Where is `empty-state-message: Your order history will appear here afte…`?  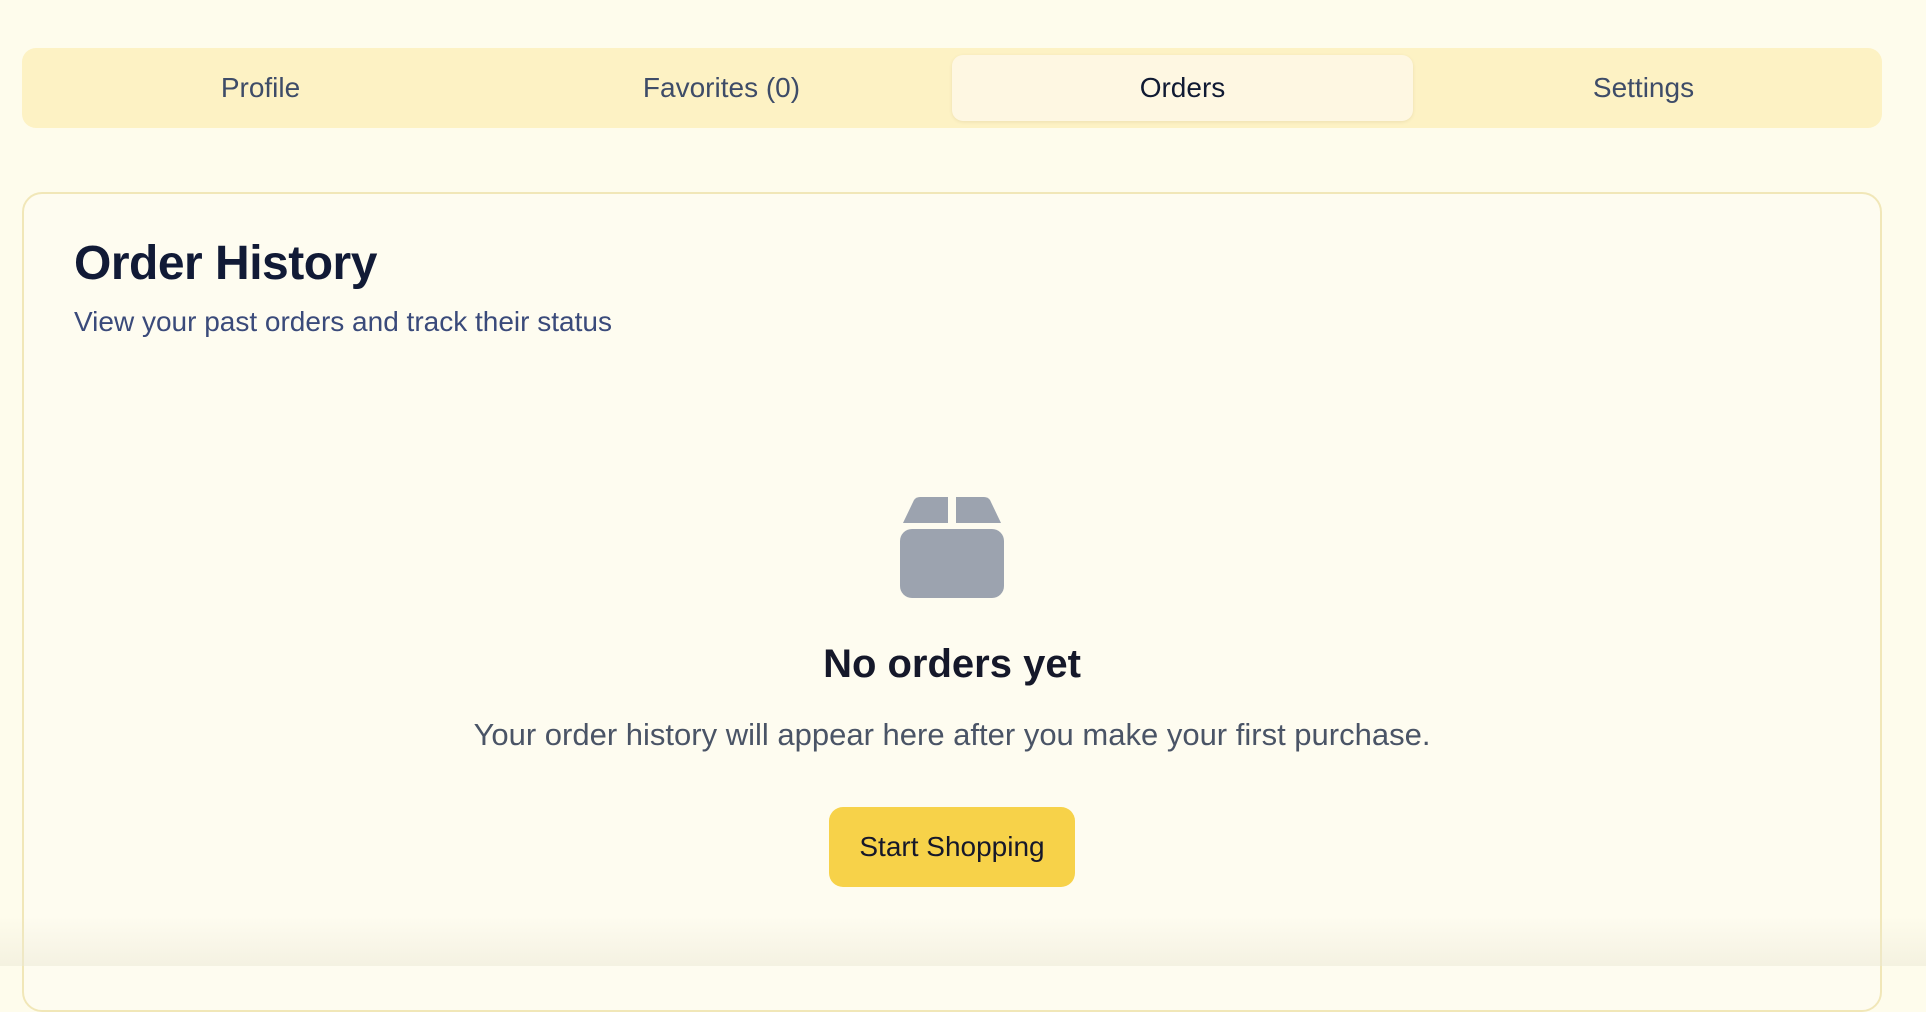
empty-state-message: Your order history will appear here afte… is located at coordinates (952, 734).